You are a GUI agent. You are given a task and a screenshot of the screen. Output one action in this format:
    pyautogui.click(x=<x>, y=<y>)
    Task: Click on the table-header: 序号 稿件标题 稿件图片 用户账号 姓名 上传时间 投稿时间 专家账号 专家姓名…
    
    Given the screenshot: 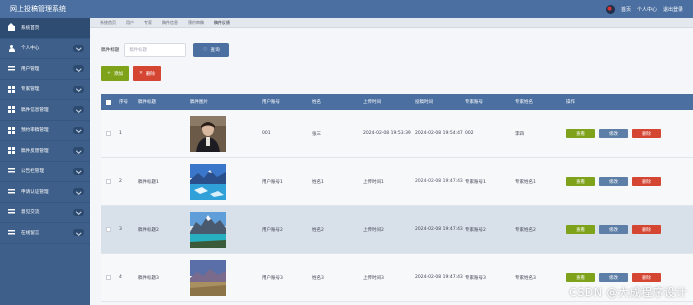 What is the action you would take?
    pyautogui.click(x=397, y=102)
    